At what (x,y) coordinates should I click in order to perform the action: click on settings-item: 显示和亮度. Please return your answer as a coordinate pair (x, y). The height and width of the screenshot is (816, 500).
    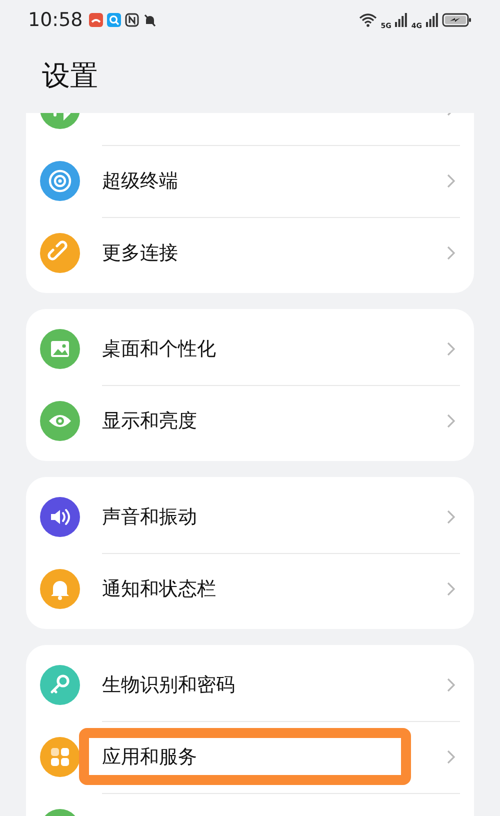
    Looking at the image, I should click on (149, 421).